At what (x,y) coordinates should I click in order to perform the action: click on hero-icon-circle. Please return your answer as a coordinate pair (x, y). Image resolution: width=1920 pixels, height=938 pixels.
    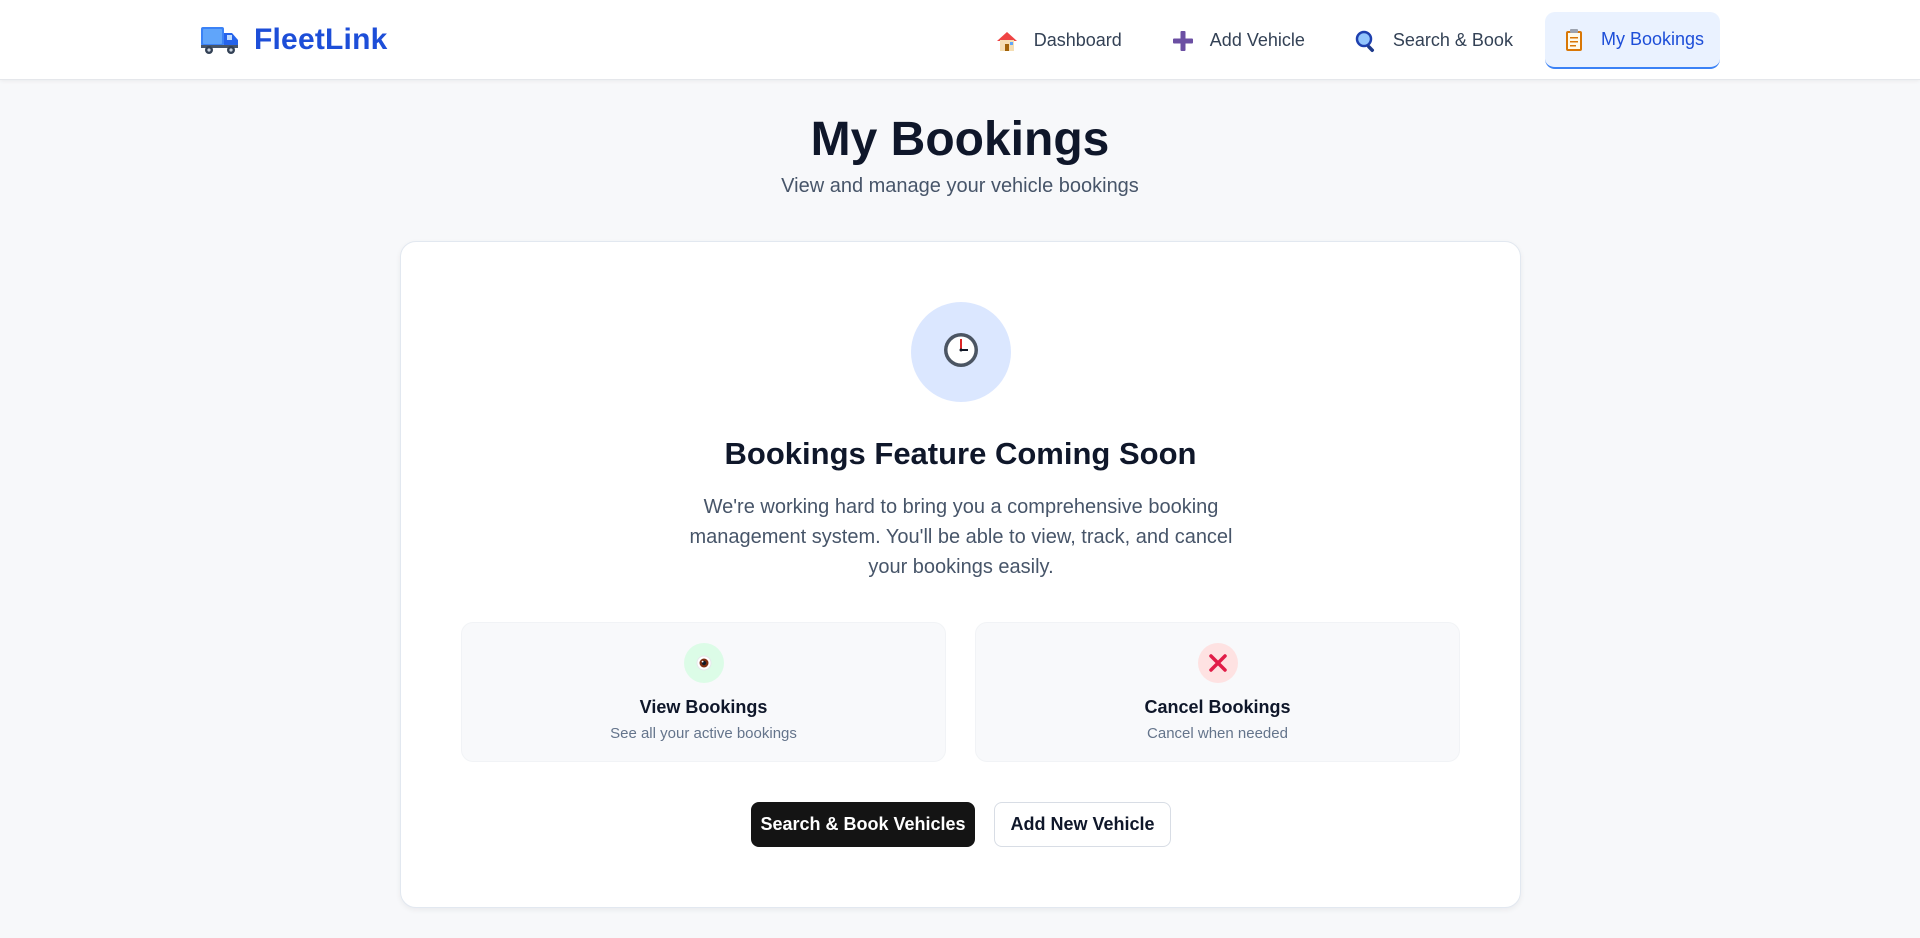
    Looking at the image, I should click on (961, 352).